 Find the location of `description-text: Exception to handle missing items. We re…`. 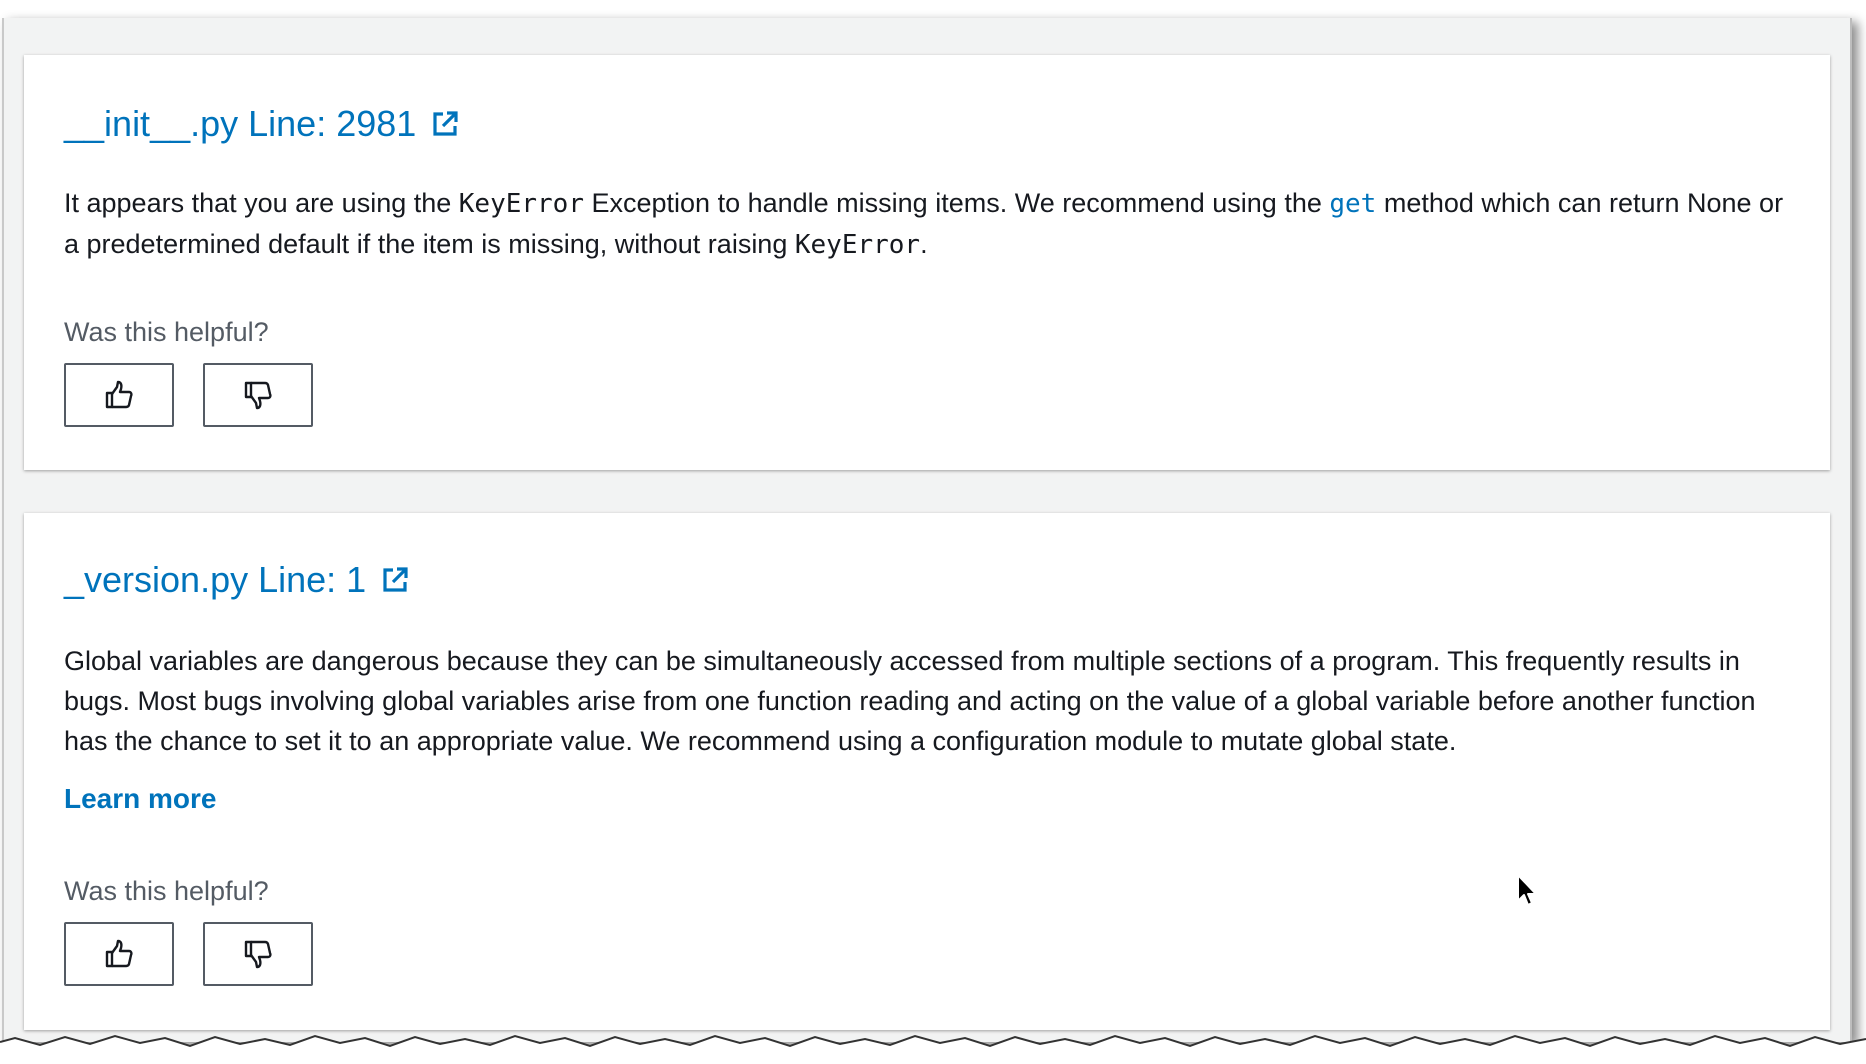

description-text: Exception to handle missing items. We re… is located at coordinates (957, 203).